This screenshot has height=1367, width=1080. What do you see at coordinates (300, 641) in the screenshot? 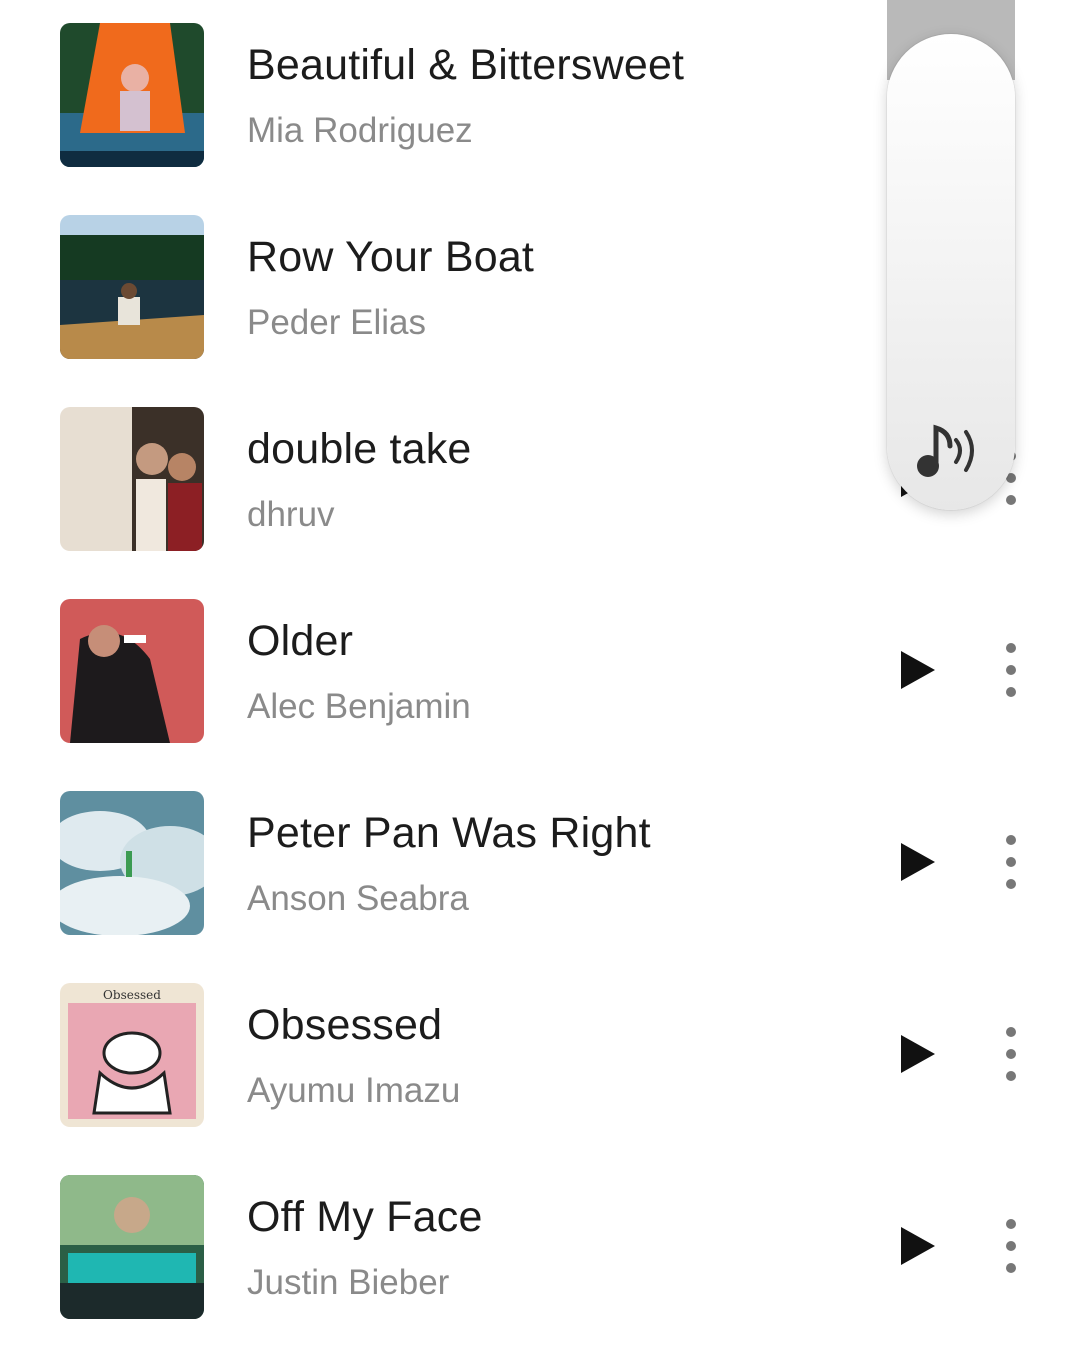
I see `song-title: Older` at bounding box center [300, 641].